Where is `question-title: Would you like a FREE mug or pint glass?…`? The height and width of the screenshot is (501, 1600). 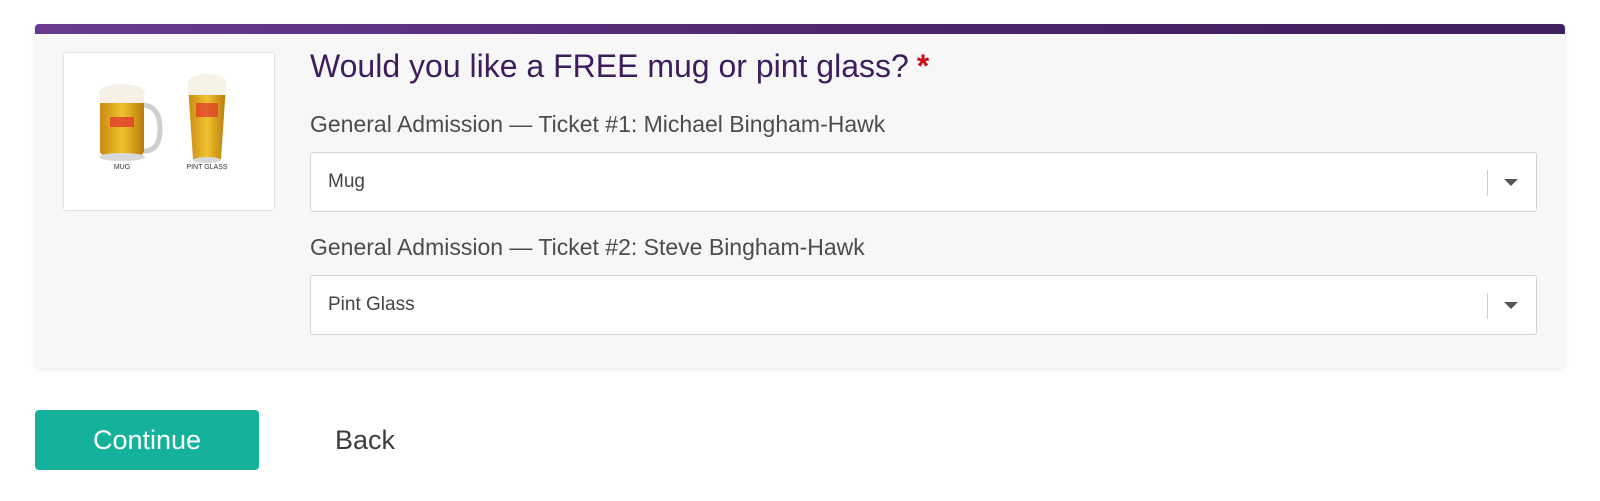 question-title: Would you like a FREE mug or pint glass?… is located at coordinates (619, 66).